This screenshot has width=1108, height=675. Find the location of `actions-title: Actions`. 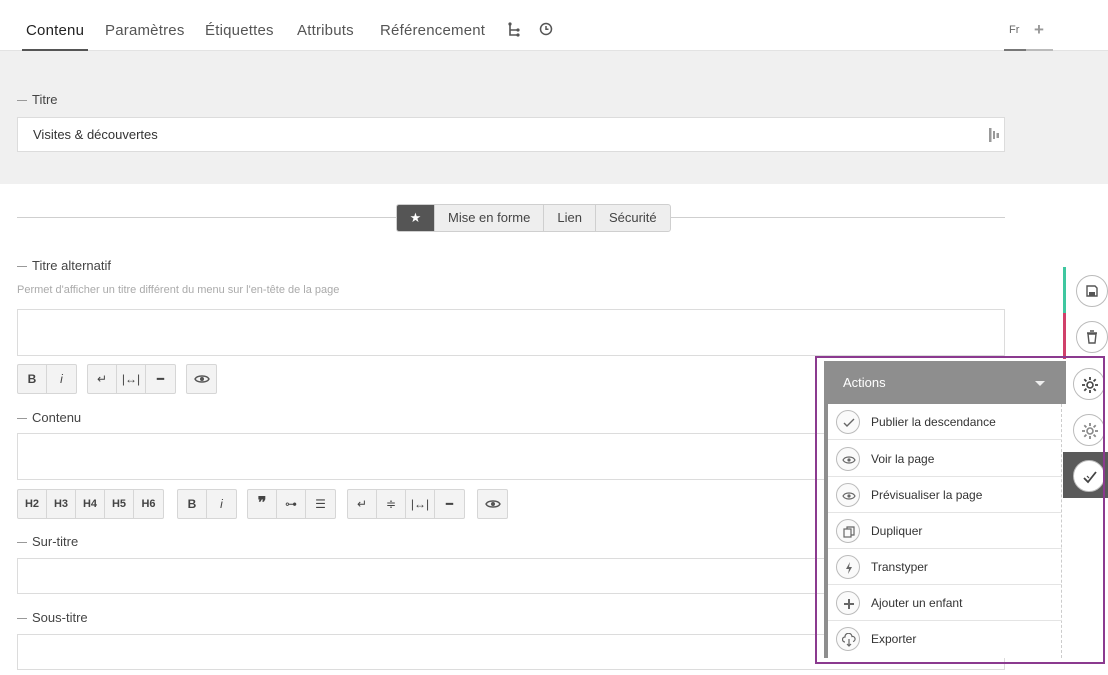

actions-title: Actions is located at coordinates (864, 382).